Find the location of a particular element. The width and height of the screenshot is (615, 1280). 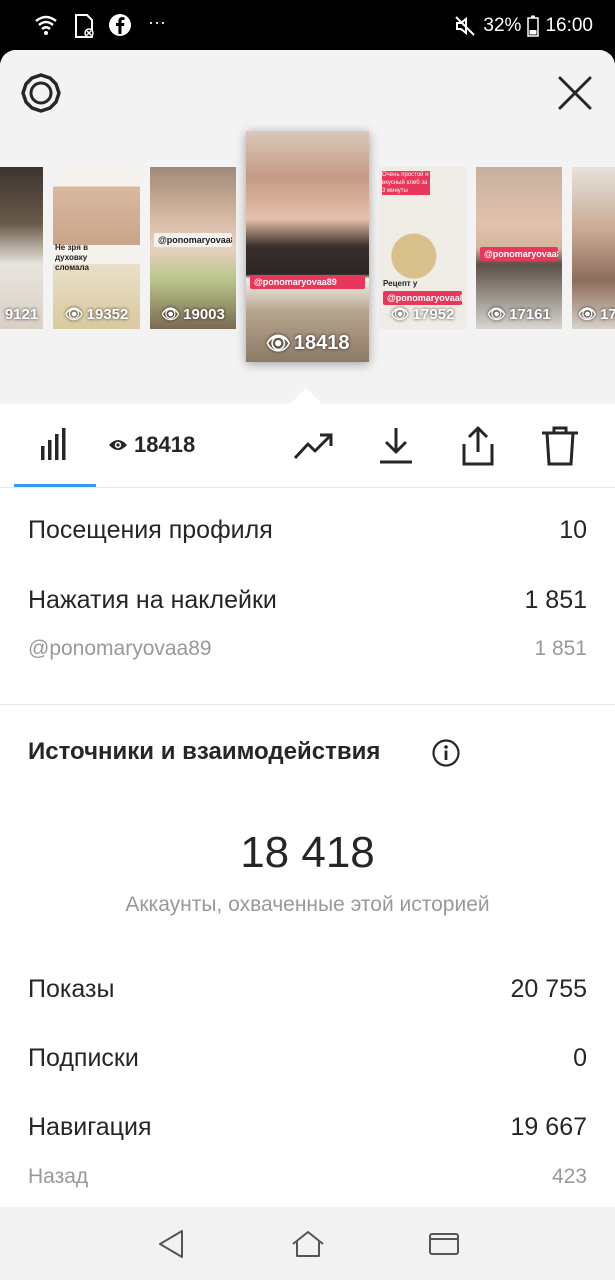

story-thumbnail: Не зря в духовку сломала 👁 19352 is located at coordinates (96, 248).